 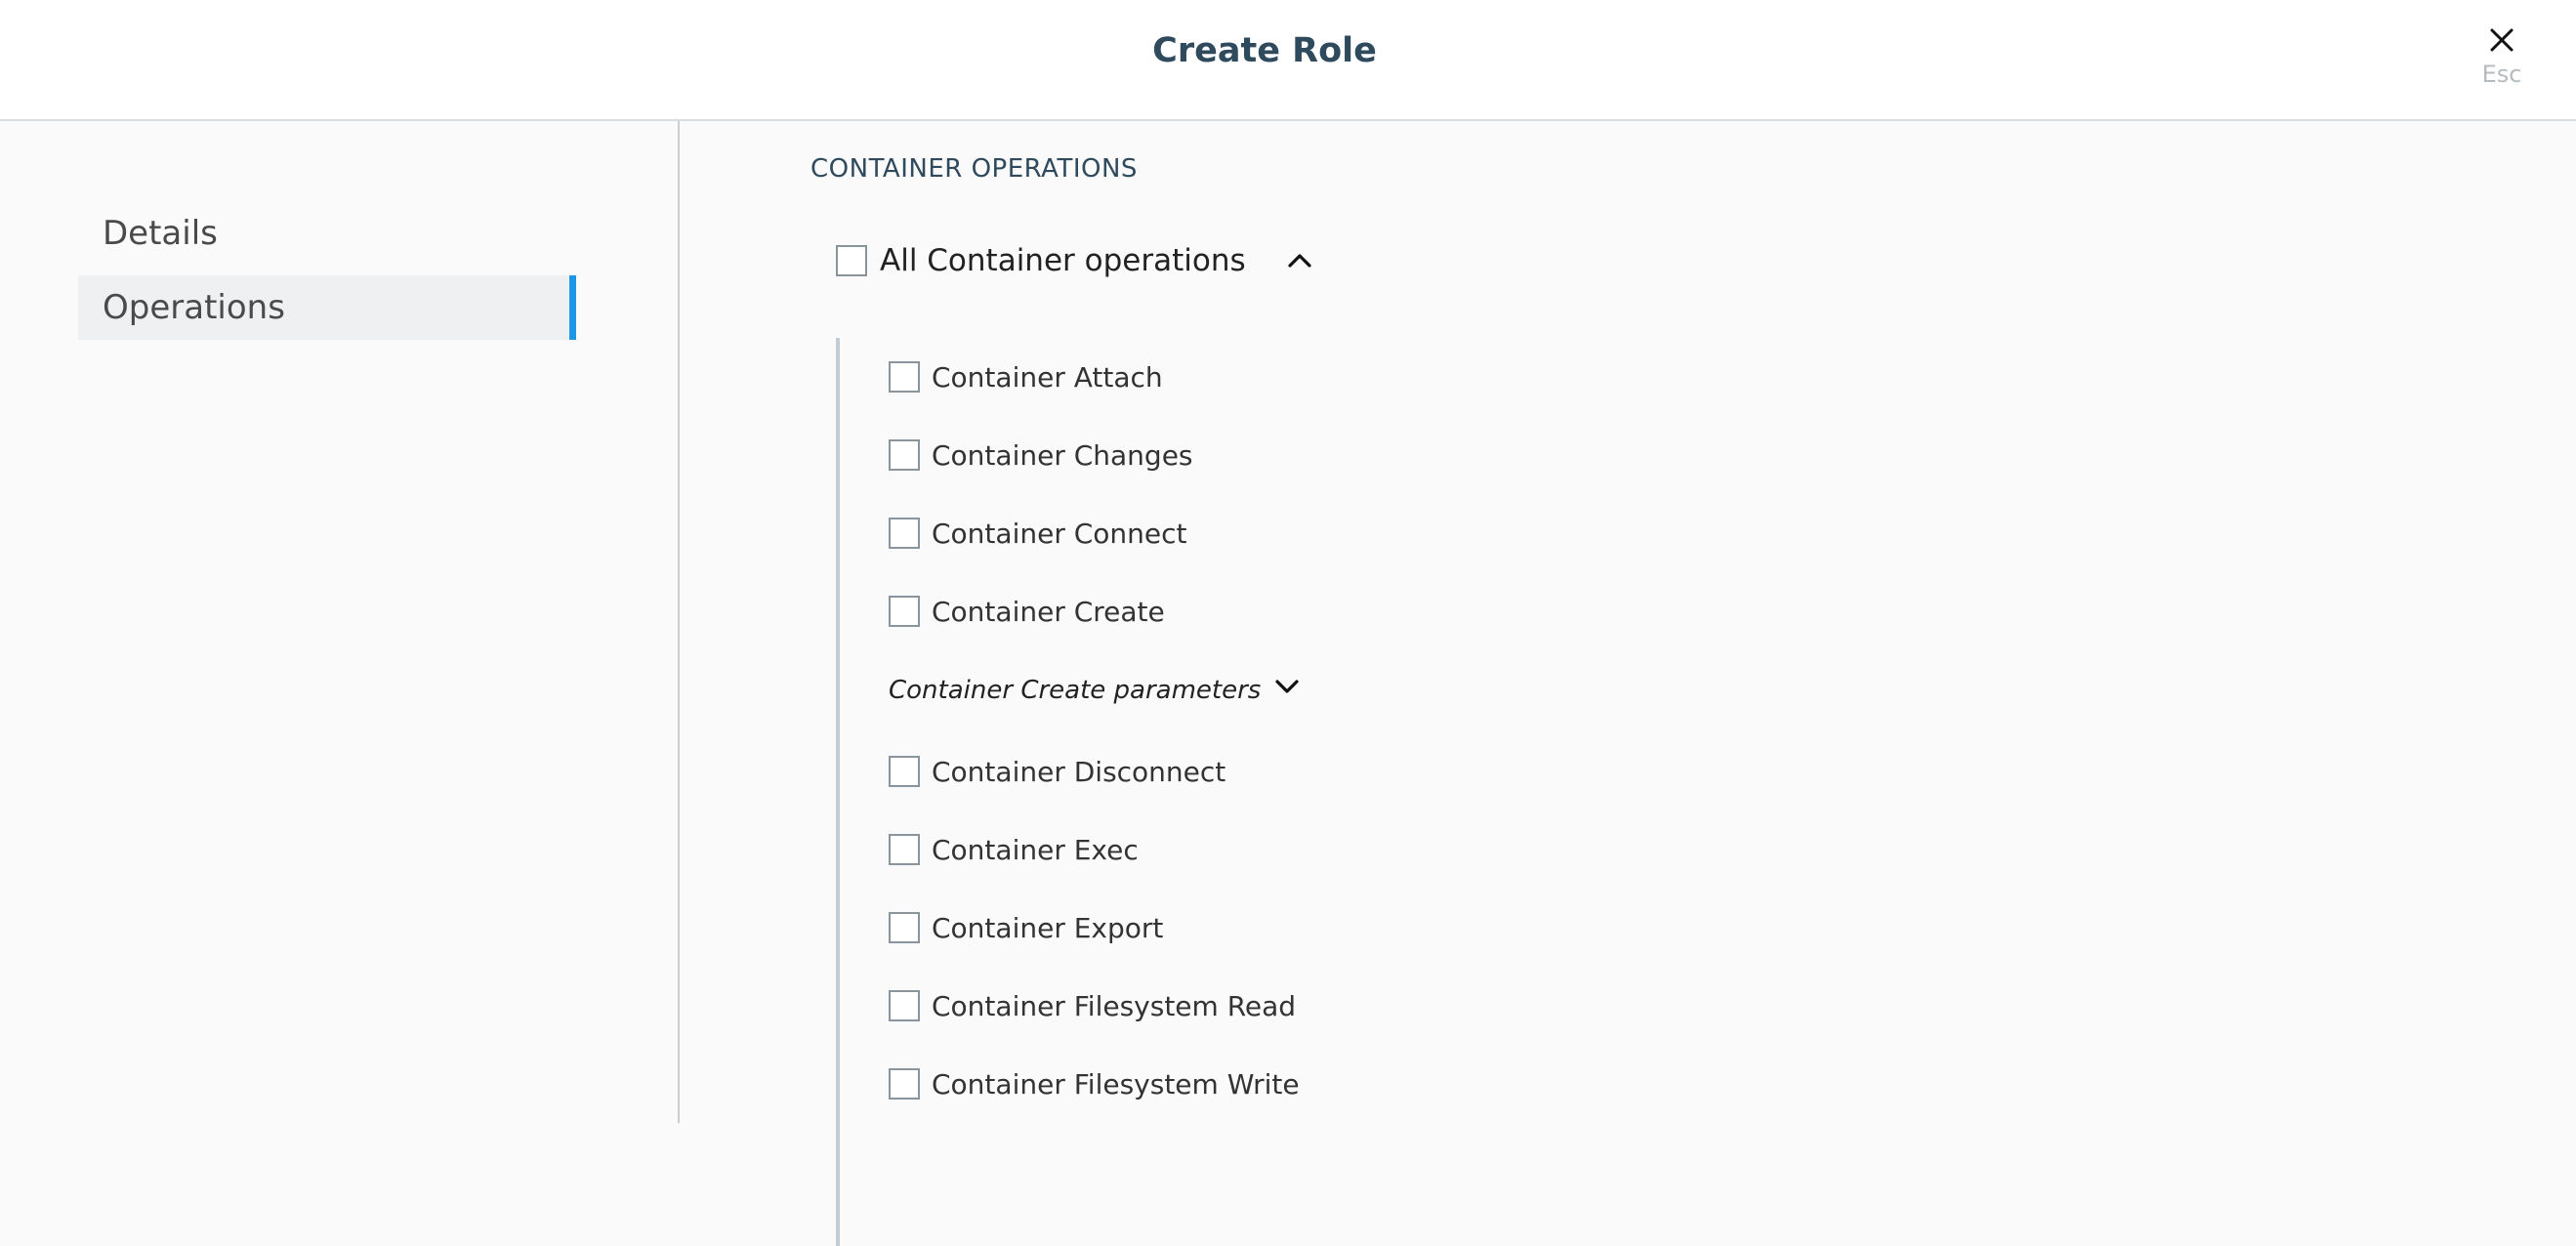 I want to click on operation-label: Container Filesystem Read, so click(x=1114, y=1005).